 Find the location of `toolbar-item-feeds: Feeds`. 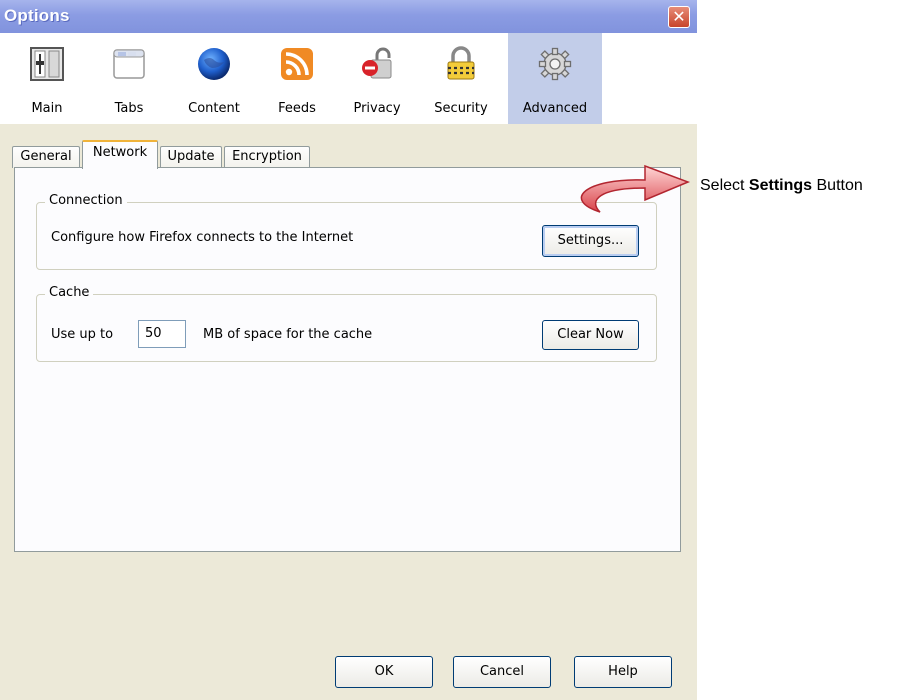

toolbar-item-feeds: Feeds is located at coordinates (297, 78).